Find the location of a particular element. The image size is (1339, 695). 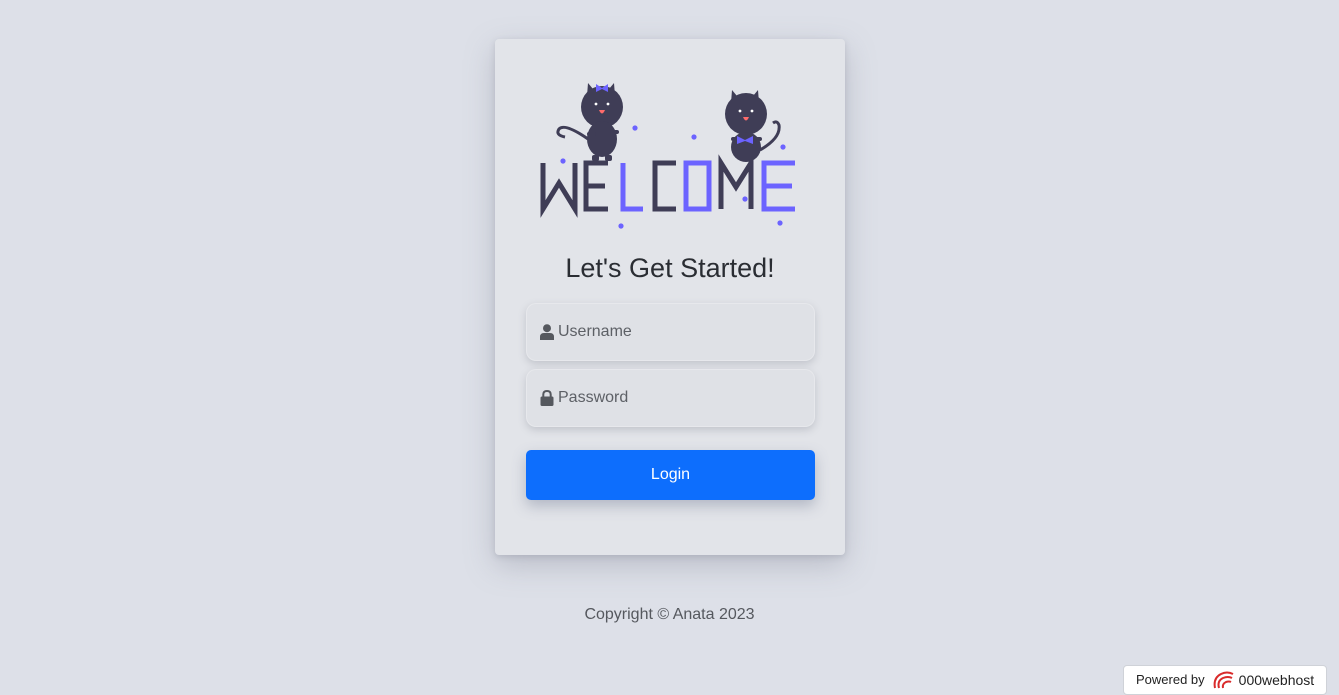

welcome-cats-illustration is located at coordinates (667, 156).